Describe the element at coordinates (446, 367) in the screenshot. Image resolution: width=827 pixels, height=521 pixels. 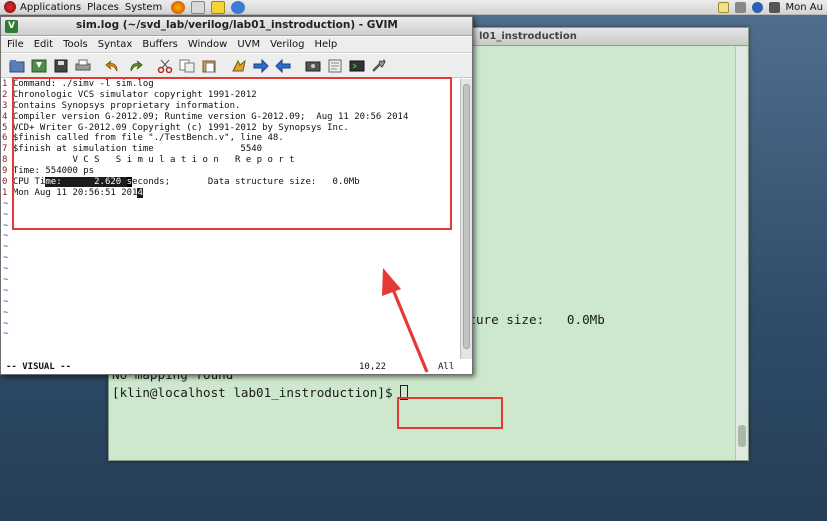
I see `scroll-indicator: All` at that location.